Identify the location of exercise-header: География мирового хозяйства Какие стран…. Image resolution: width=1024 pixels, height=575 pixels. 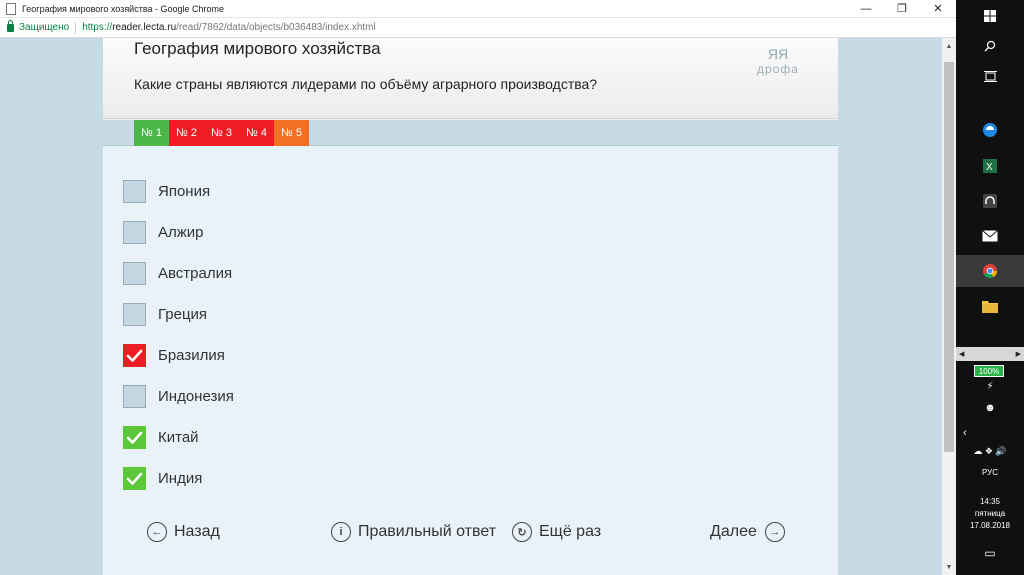
(470, 78).